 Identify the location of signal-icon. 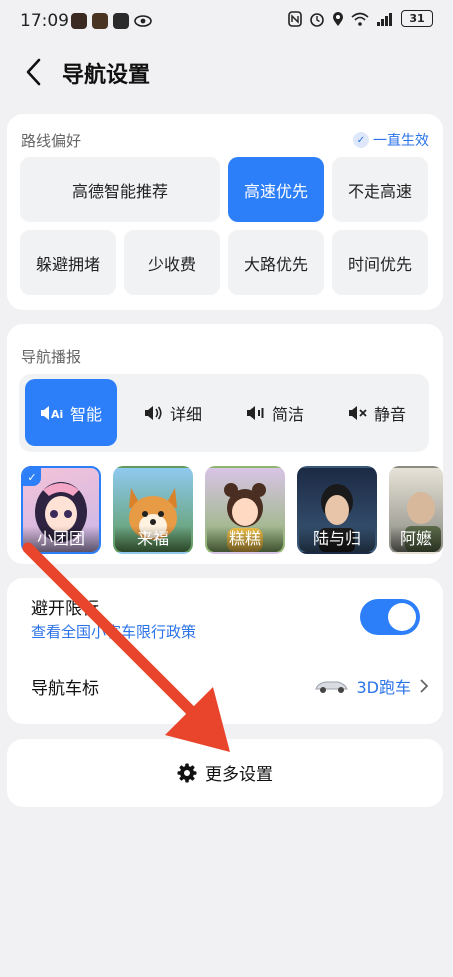
(384, 19).